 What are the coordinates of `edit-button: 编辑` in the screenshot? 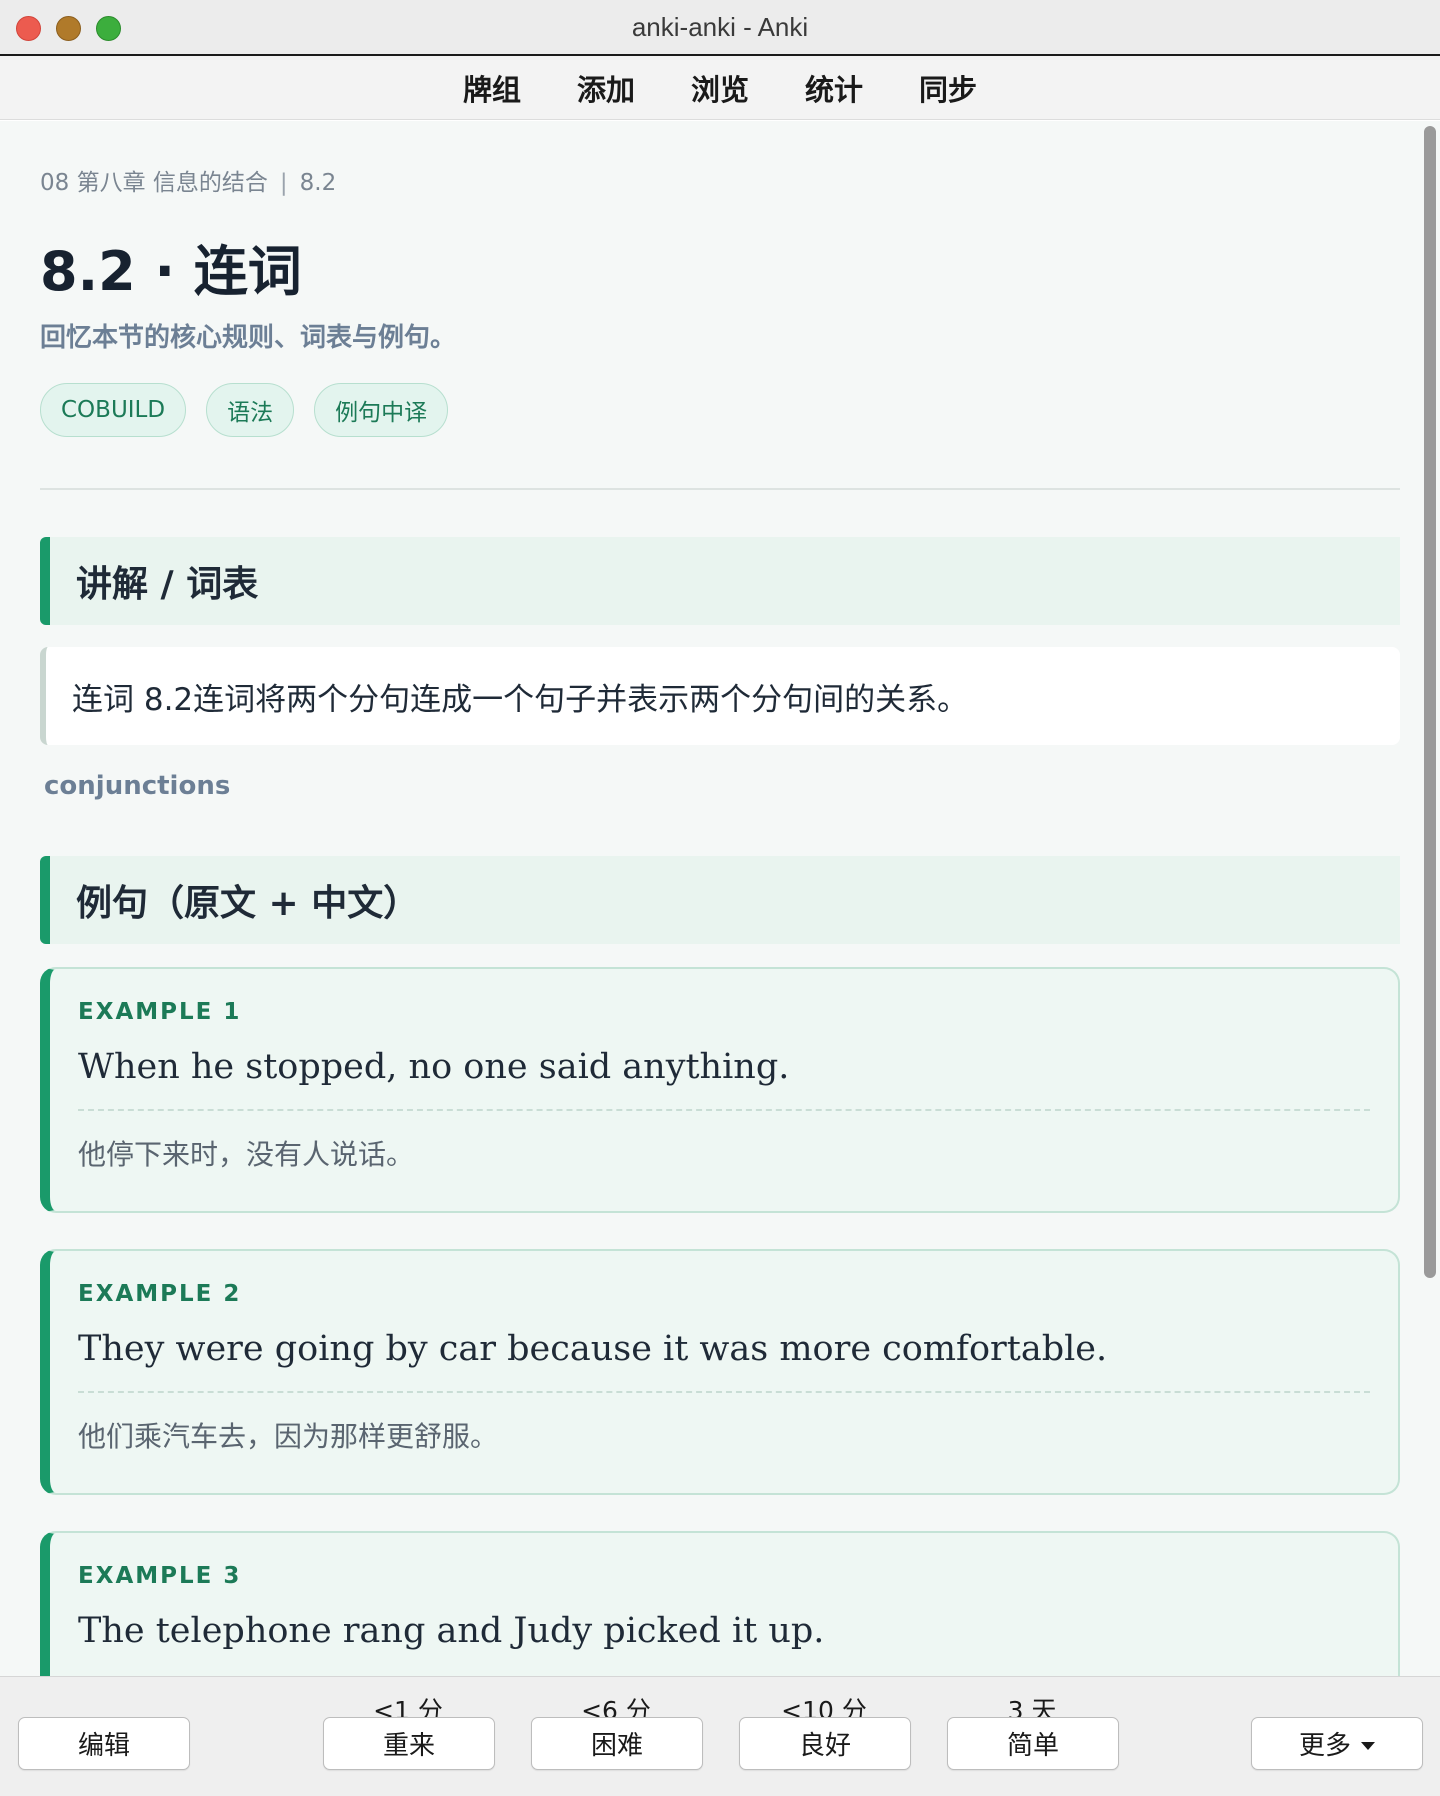 It's located at (104, 1743).